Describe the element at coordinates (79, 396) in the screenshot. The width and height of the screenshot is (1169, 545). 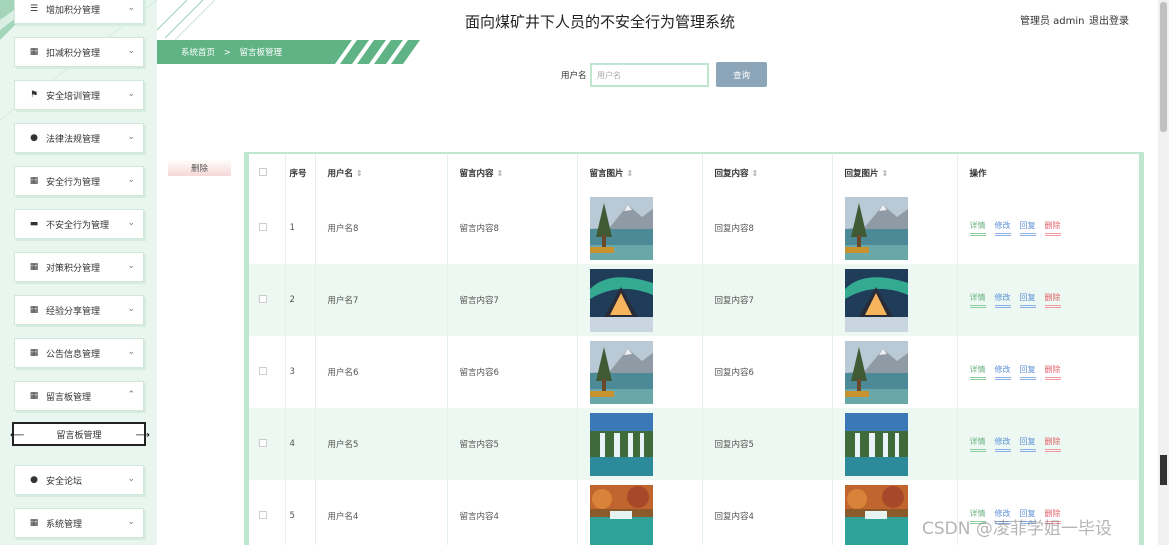
I see `sidebar-item-9: ▦ 留言板管理 ⌃` at that location.